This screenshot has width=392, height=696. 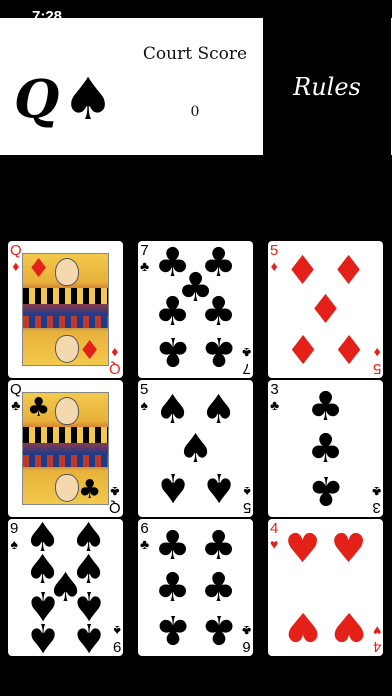 I want to click on card: 6 ♣ 6 ♣ ♣ ♣ ♣ ♣ ♣ ♣, so click(x=195, y=587).